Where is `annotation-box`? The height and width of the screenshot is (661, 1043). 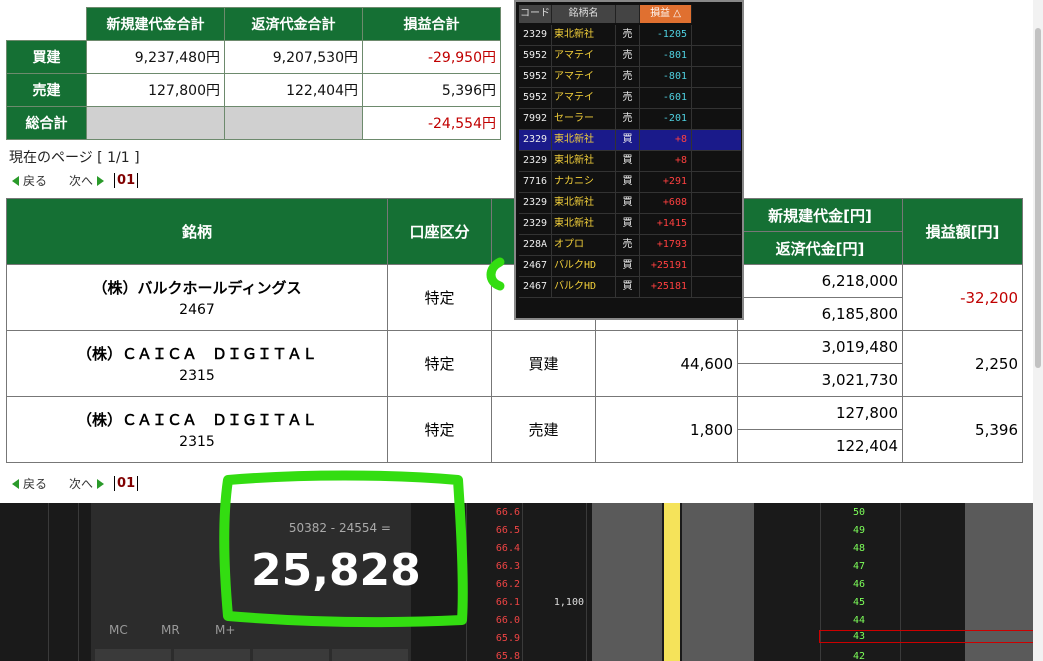 annotation-box is located at coordinates (343, 549).